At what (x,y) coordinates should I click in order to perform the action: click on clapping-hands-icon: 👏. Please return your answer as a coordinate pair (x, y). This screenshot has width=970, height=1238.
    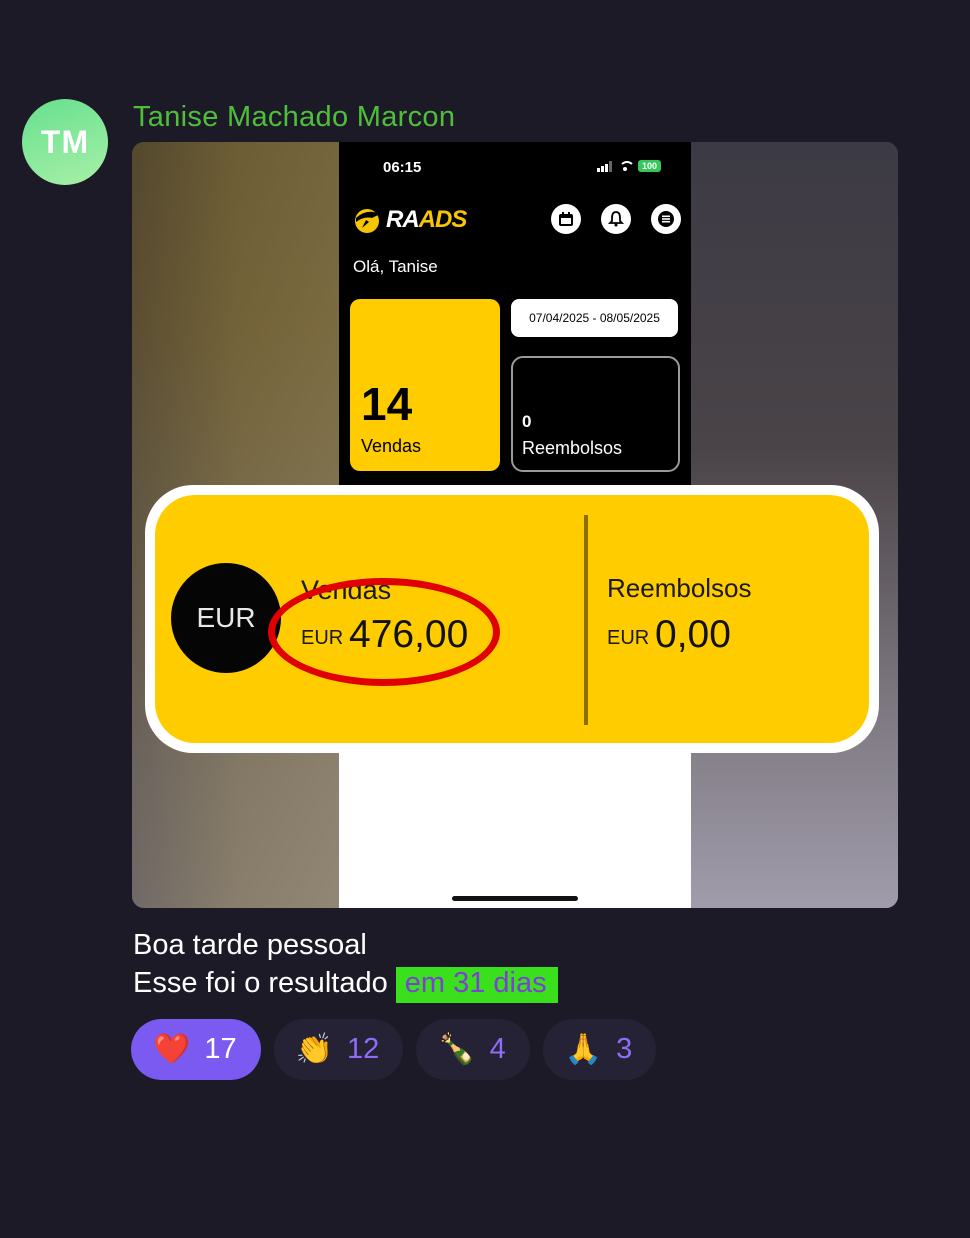
    Looking at the image, I should click on (314, 1049).